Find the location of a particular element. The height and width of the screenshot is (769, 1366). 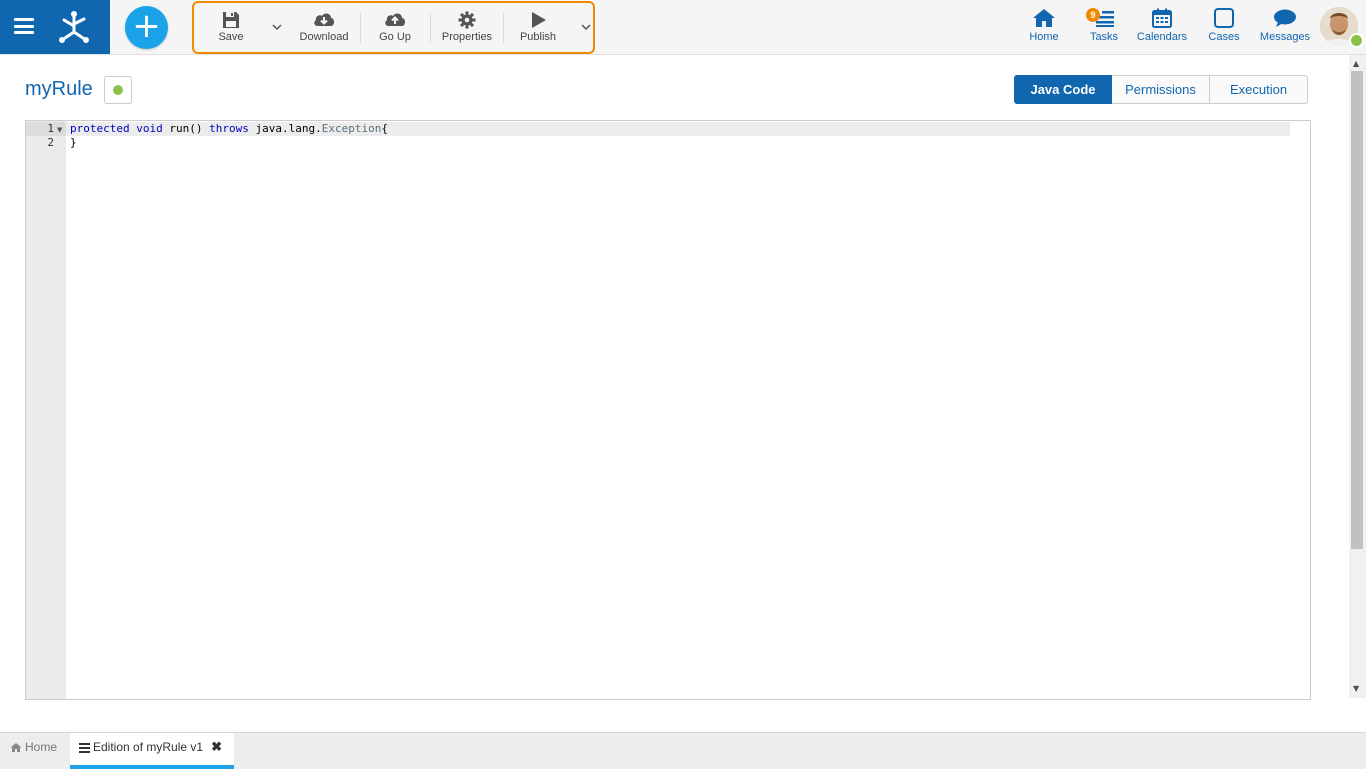

keyword-token: throws is located at coordinates (229, 128).